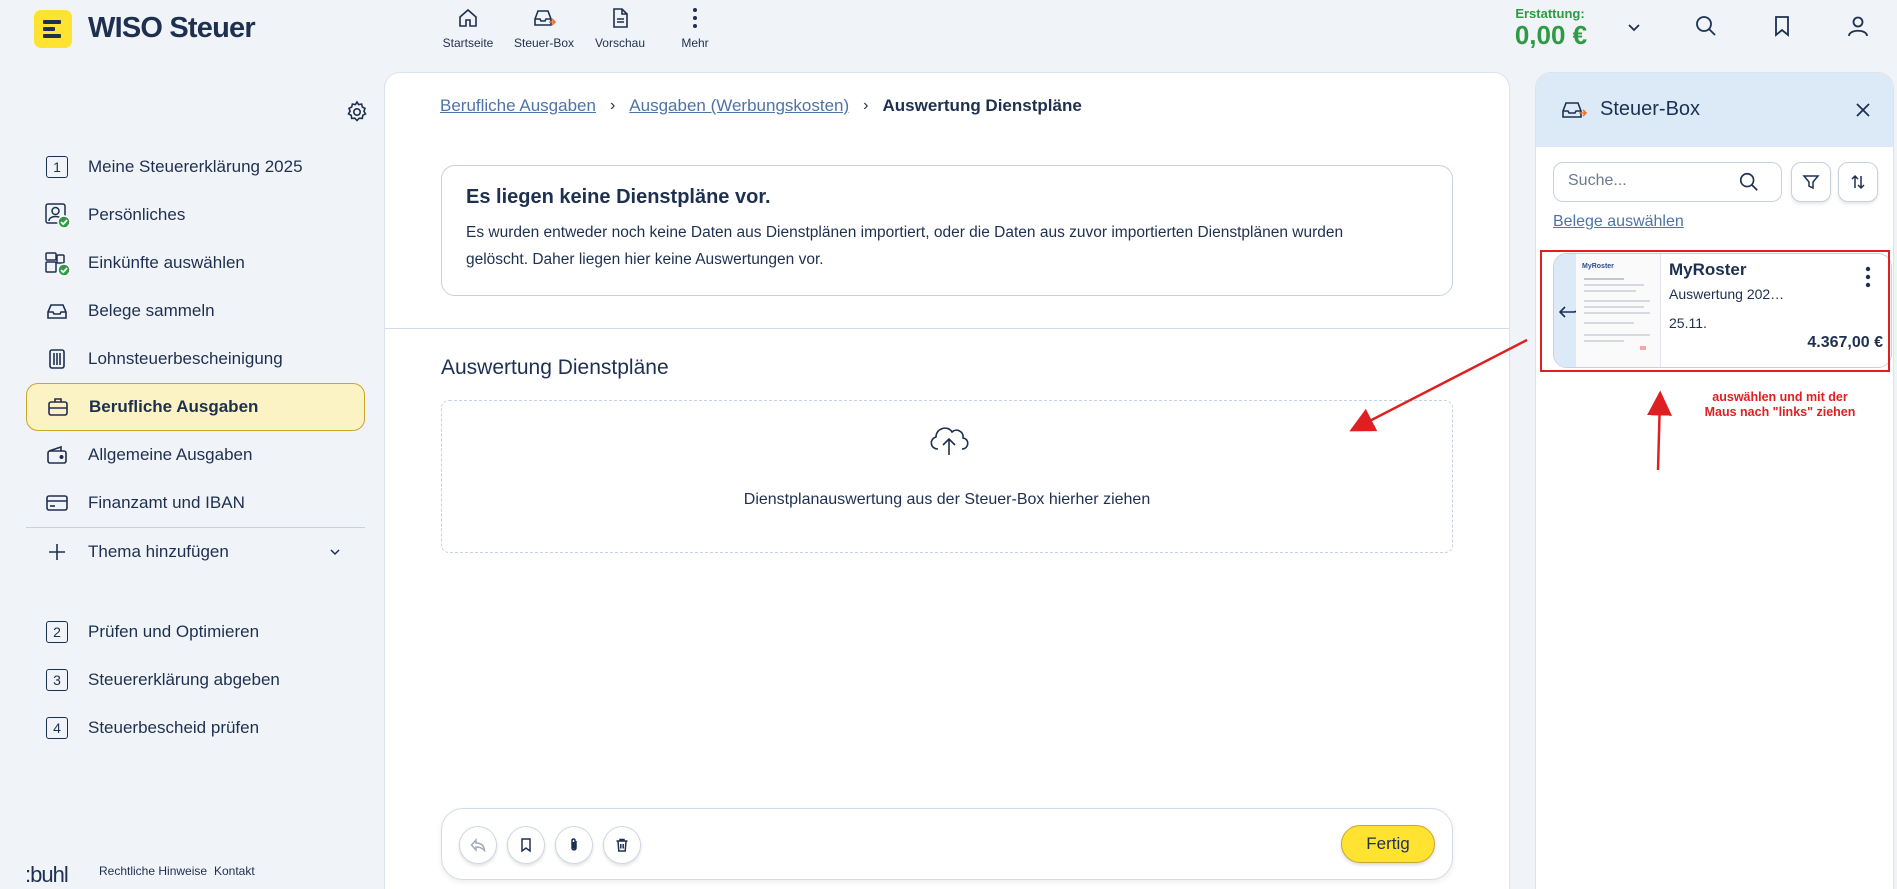 This screenshot has height=889, width=1897. Describe the element at coordinates (1780, 412) in the screenshot. I see `annotation-line: Maus nach "links" ziehen` at that location.